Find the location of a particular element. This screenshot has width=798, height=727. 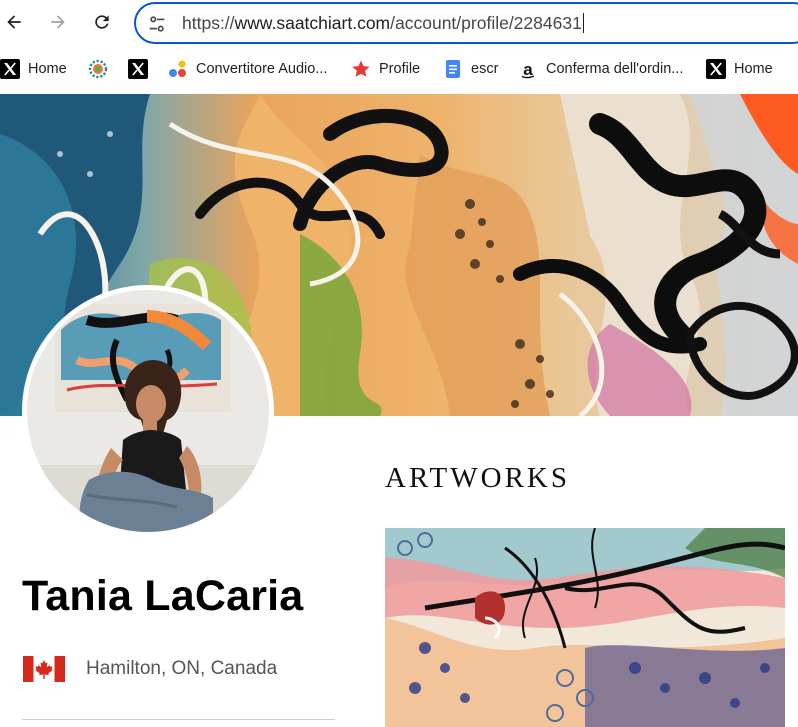

arrow-right-icon is located at coordinates (58, 22).